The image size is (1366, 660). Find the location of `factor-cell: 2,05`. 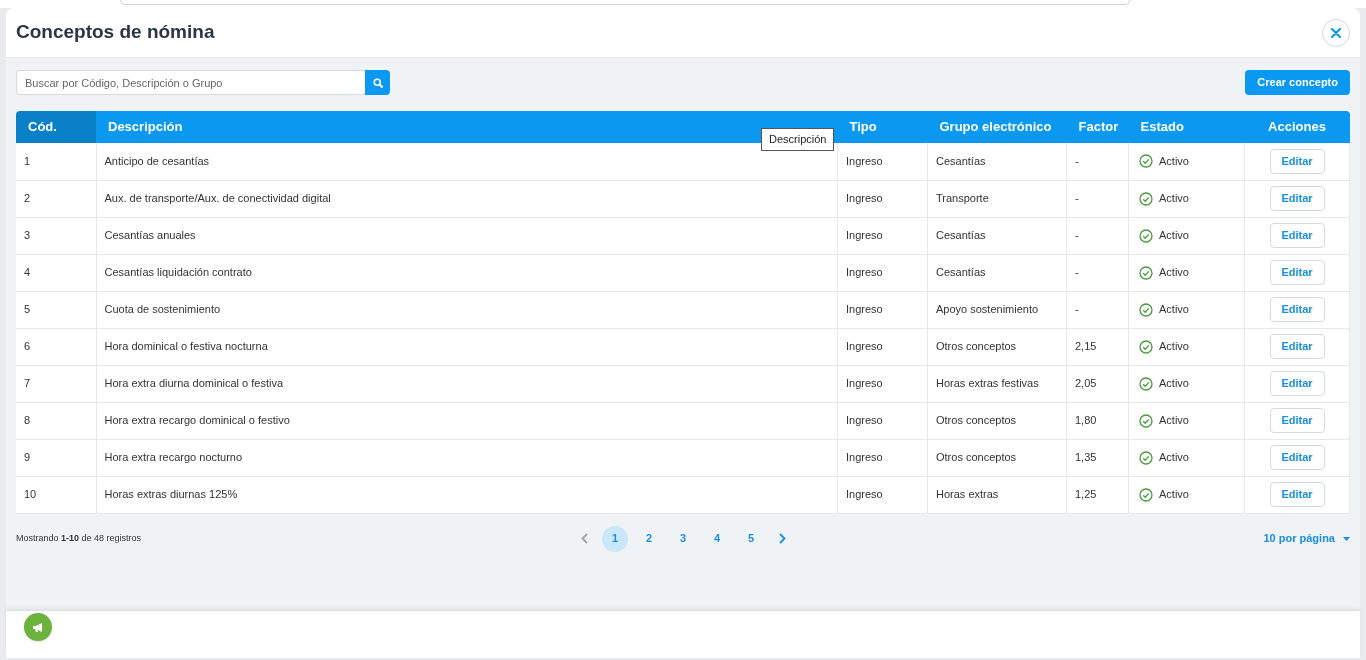

factor-cell: 2,05 is located at coordinates (1086, 383).